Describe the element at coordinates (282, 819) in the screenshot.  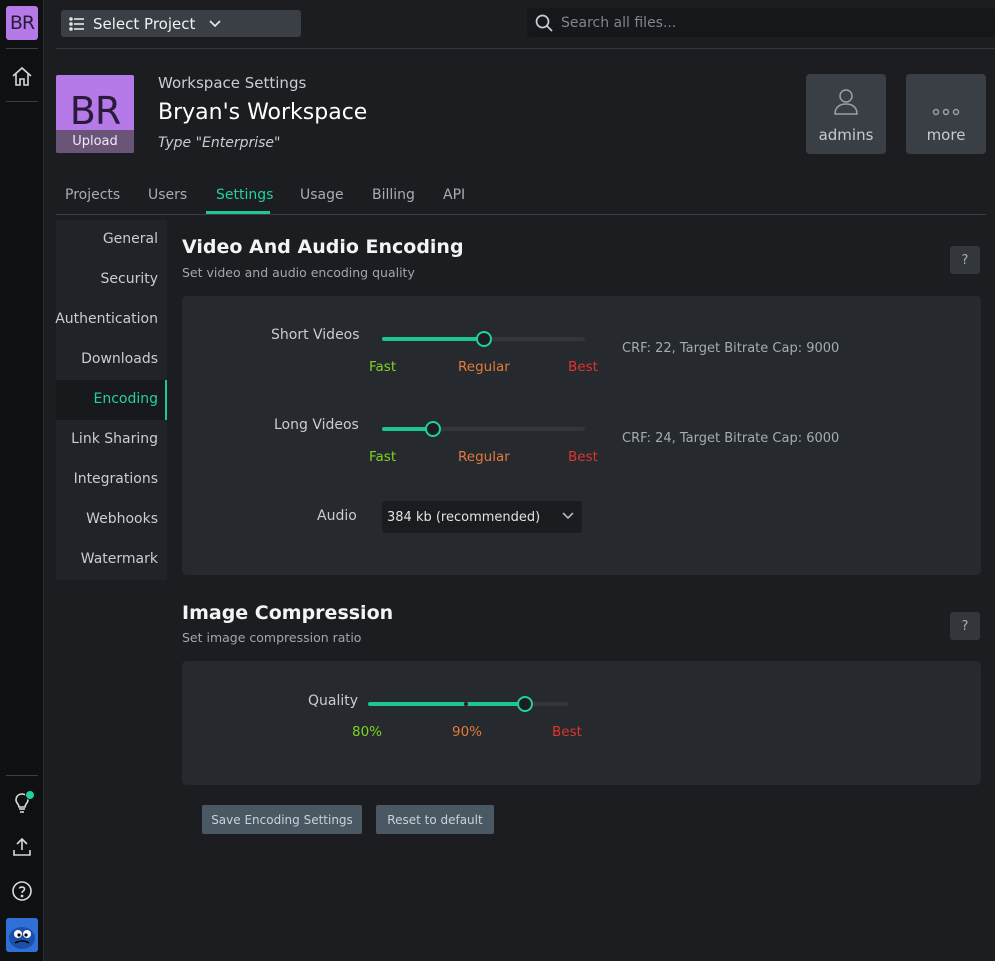
I see `save-encoding-button: Save Encoding Settings` at that location.